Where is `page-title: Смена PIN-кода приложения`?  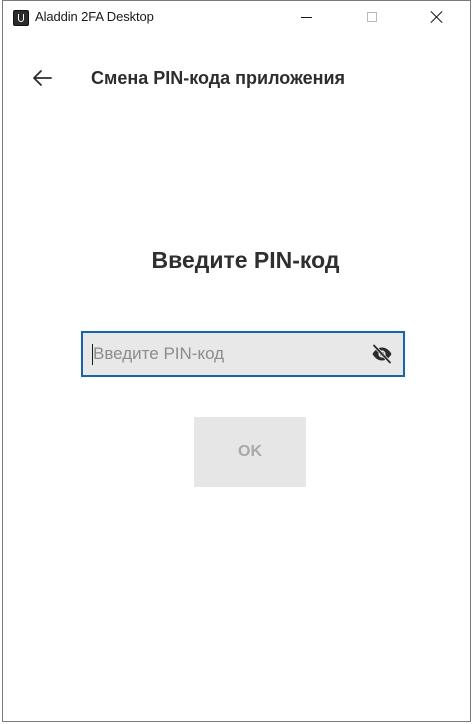
page-title: Смена PIN-кода приложения is located at coordinates (218, 78).